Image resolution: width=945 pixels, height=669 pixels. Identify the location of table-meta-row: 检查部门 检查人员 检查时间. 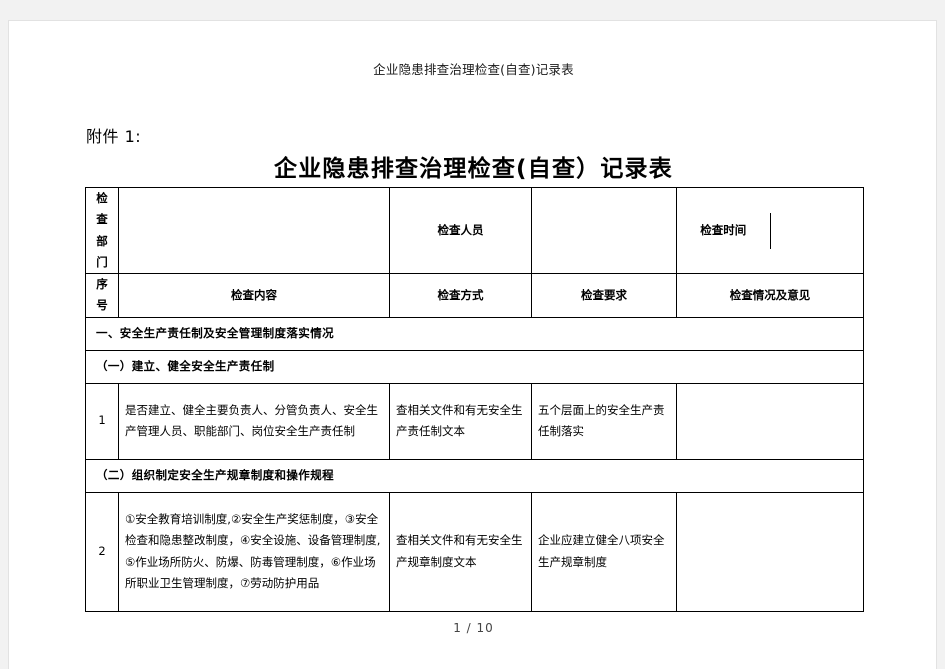
(474, 230).